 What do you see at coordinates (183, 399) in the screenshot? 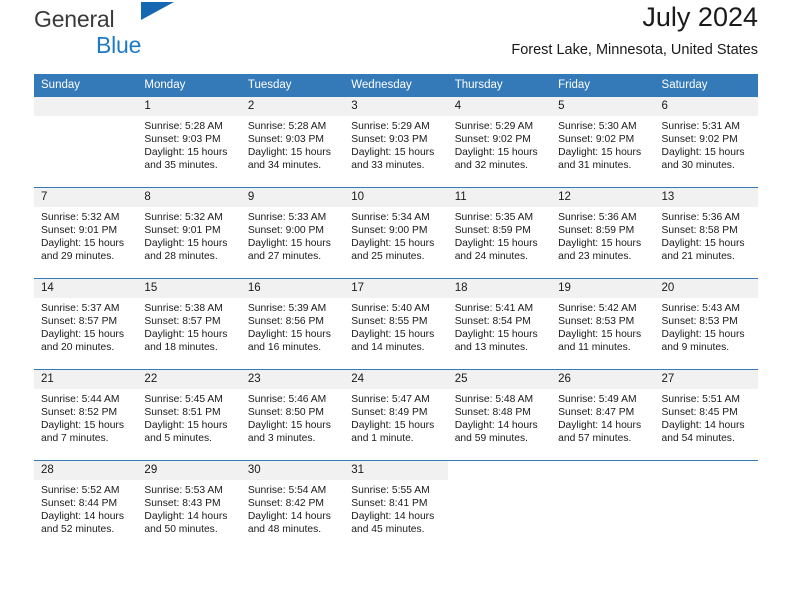
I see `sunrise-text: Sunrise: 5:45 AM` at bounding box center [183, 399].